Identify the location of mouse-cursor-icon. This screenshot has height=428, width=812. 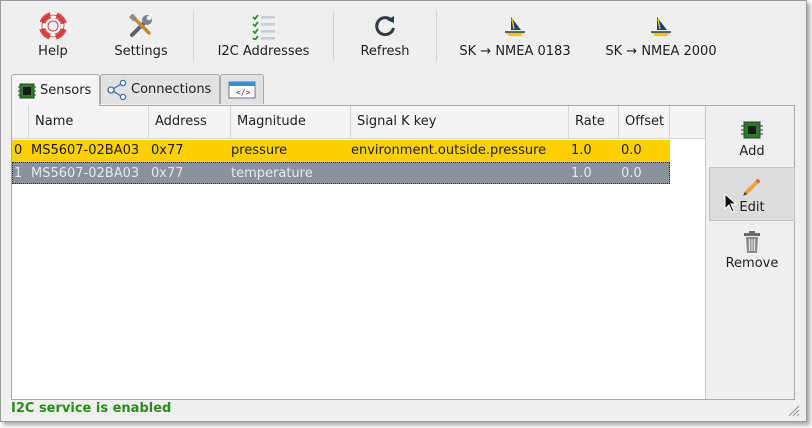
(731, 204).